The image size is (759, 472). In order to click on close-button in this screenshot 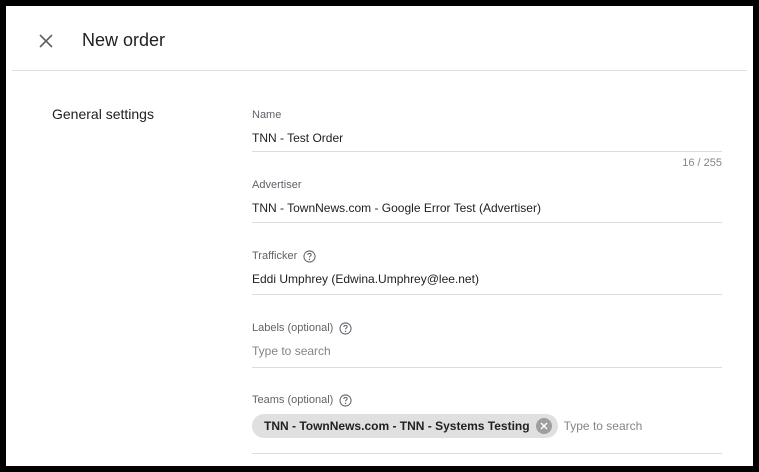, I will do `click(46, 41)`.